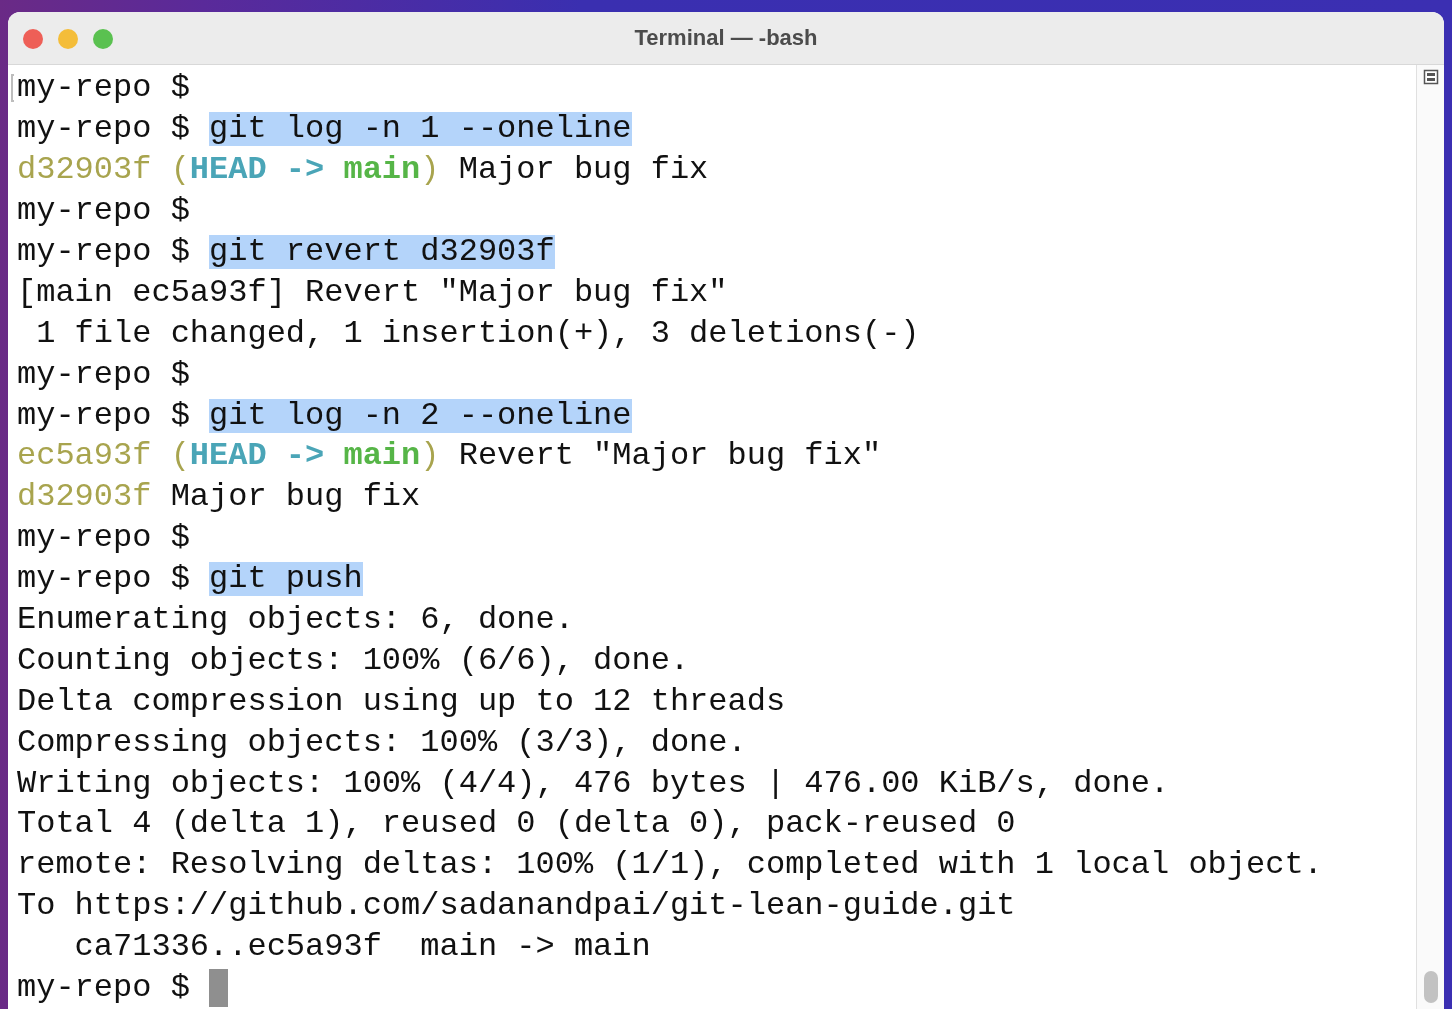 The image size is (1452, 1009). What do you see at coordinates (362, 947) in the screenshot?
I see `output-text: ca71336..ec5a93f main -> main` at bounding box center [362, 947].